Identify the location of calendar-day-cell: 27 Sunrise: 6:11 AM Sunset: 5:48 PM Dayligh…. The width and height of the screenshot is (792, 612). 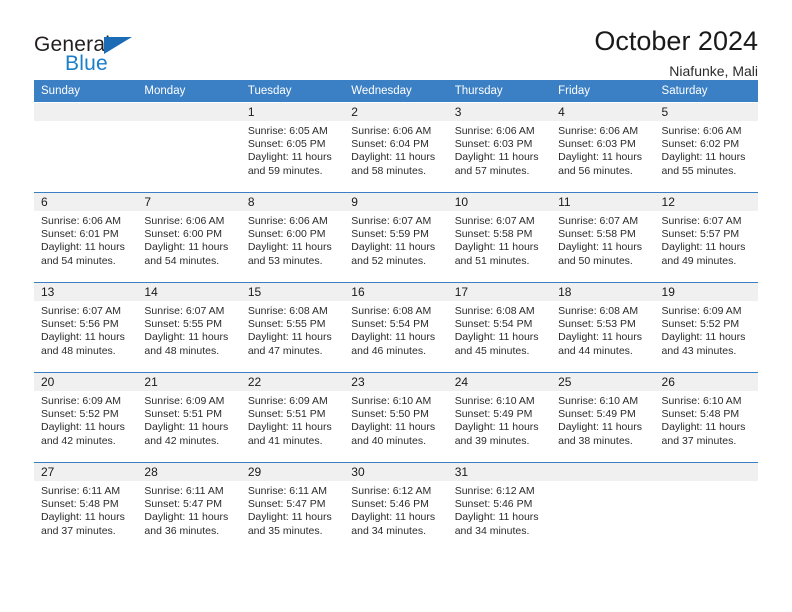
(86, 507).